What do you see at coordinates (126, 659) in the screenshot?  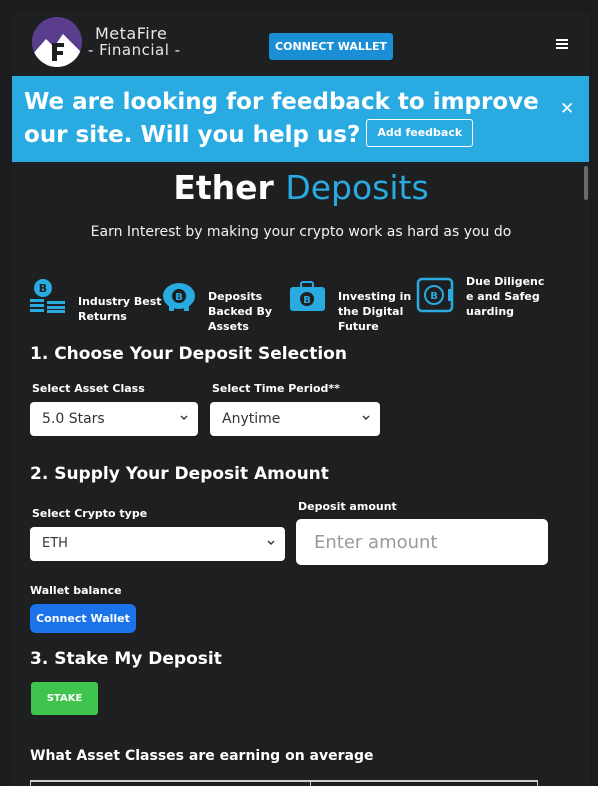 I see `step3-heading: 3. Stake My Deposit` at bounding box center [126, 659].